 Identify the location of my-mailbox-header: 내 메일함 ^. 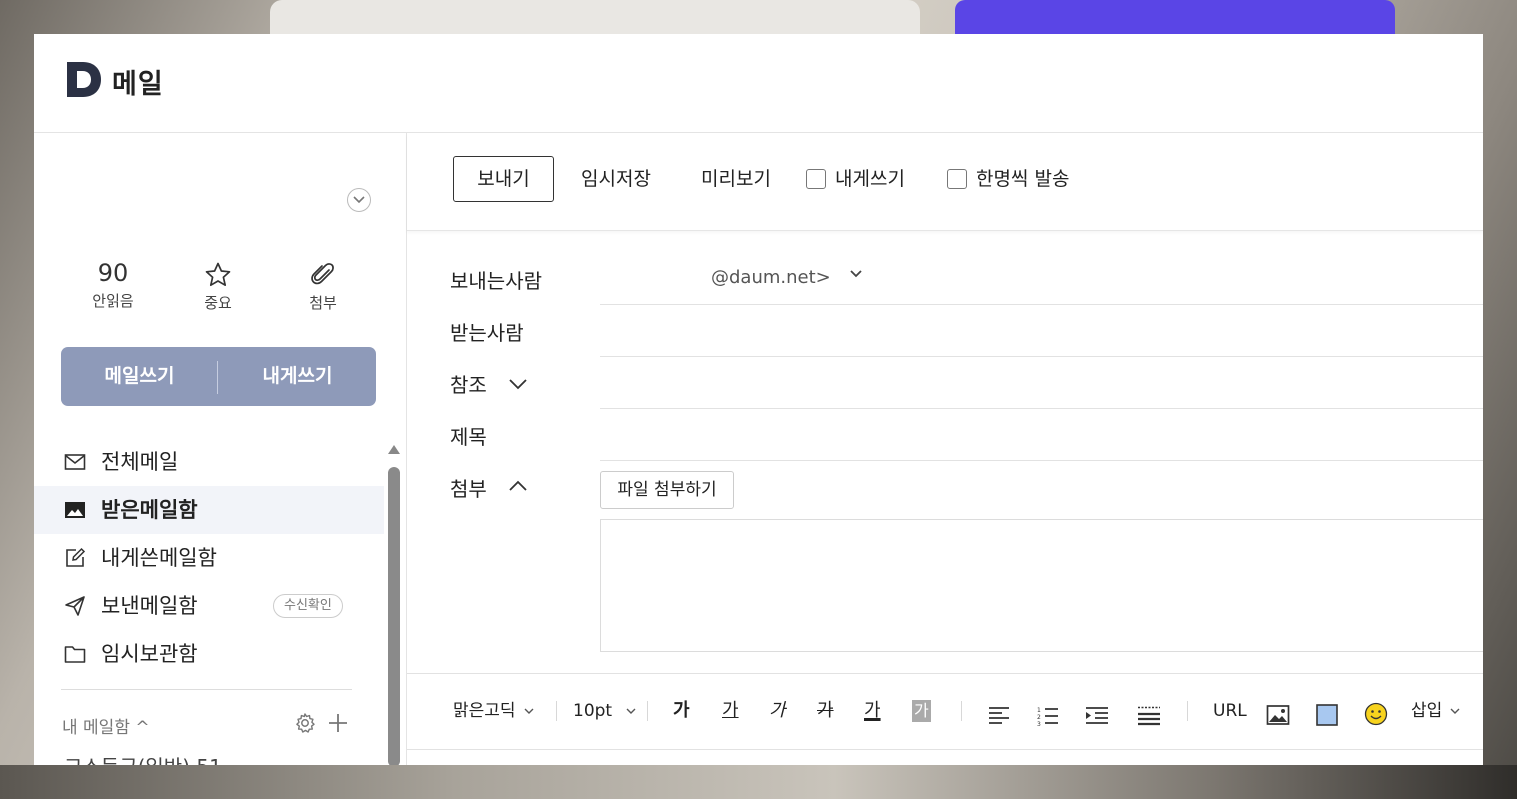
(106, 725).